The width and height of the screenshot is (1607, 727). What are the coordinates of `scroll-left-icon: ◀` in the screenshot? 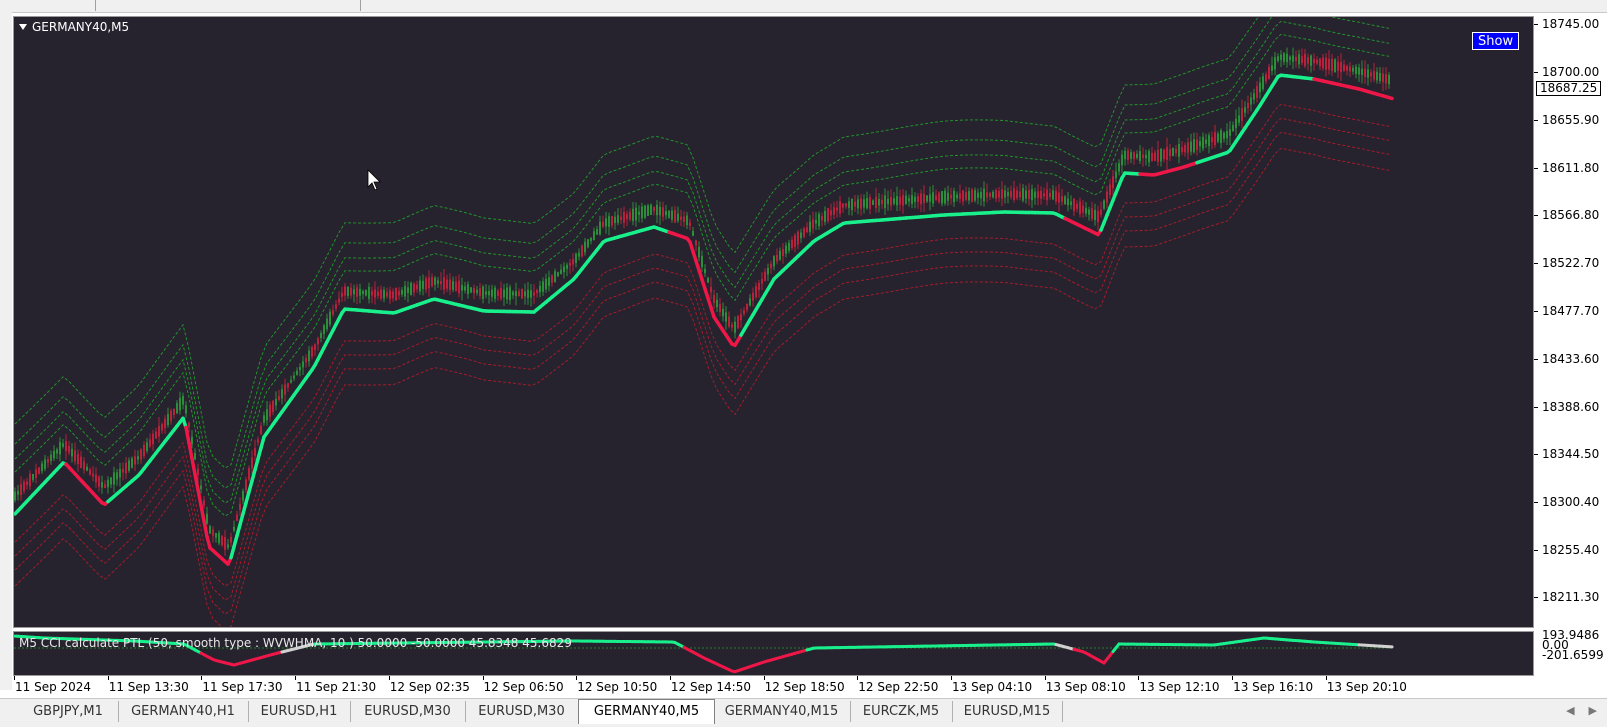 It's located at (1570, 710).